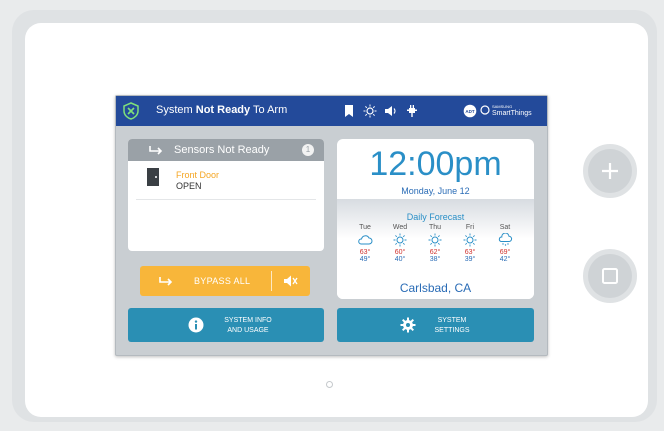 The height and width of the screenshot is (431, 664). I want to click on plug-icon, so click(412, 111).